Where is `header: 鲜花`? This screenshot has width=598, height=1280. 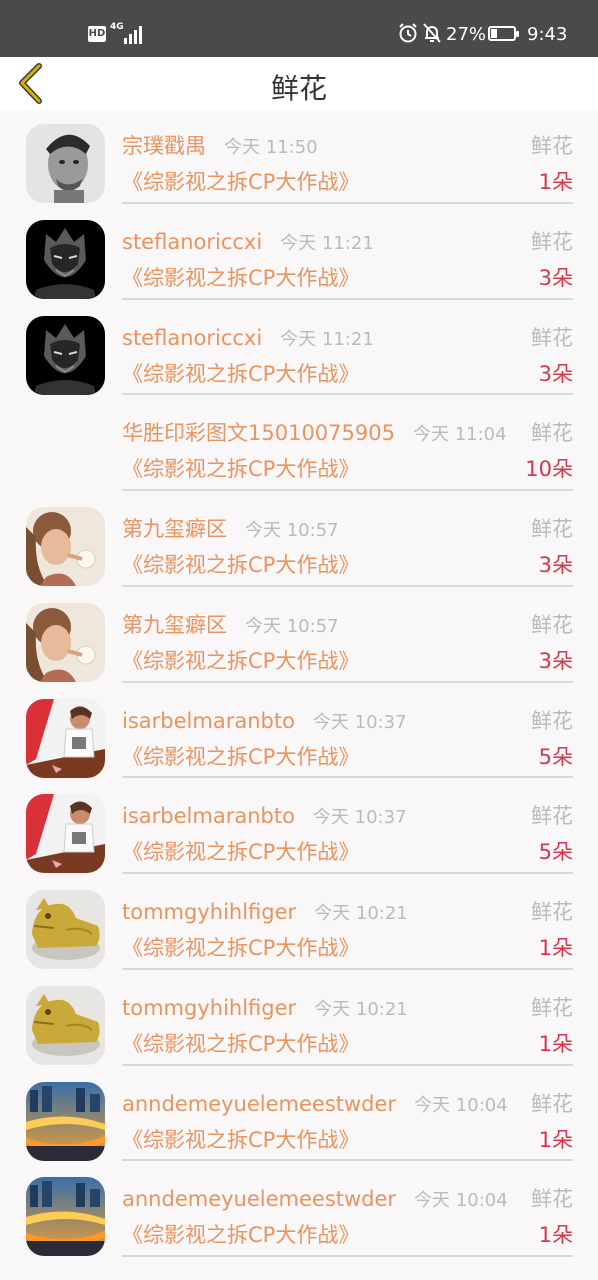
header: 鲜花 is located at coordinates (299, 83).